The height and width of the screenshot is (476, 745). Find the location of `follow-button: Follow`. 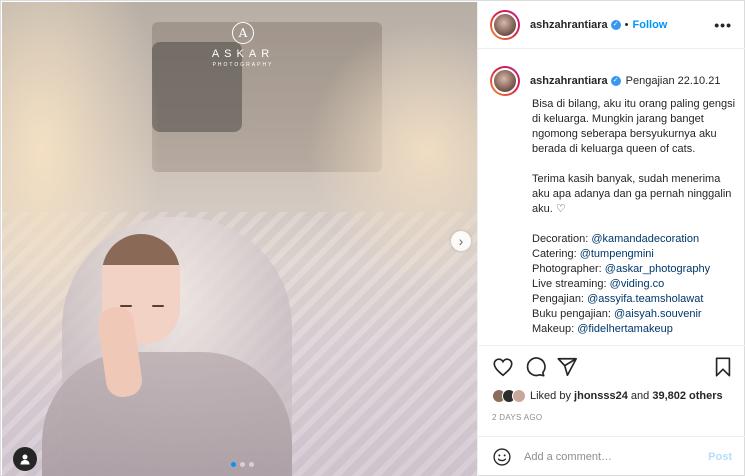

follow-button: Follow is located at coordinates (650, 25).